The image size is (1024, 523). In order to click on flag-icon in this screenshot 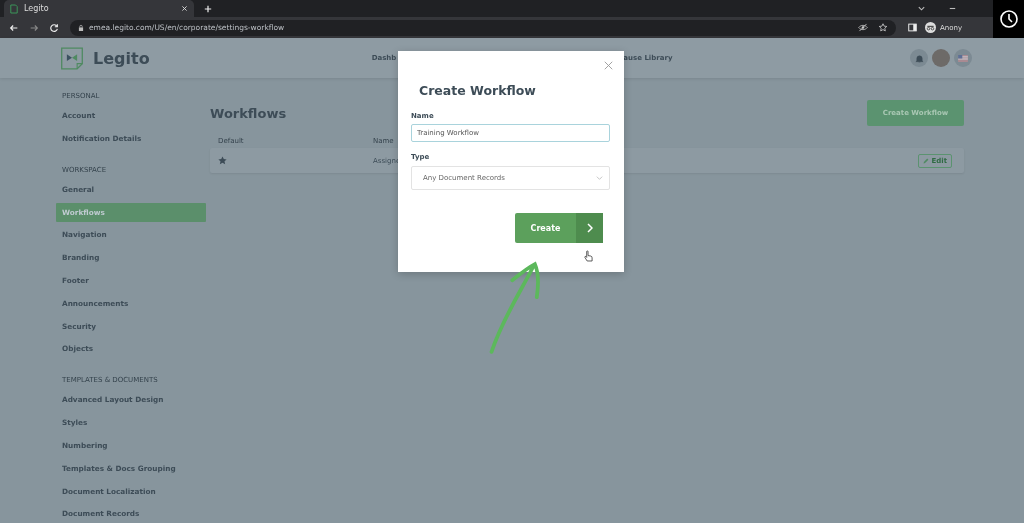, I will do `click(963, 58)`.